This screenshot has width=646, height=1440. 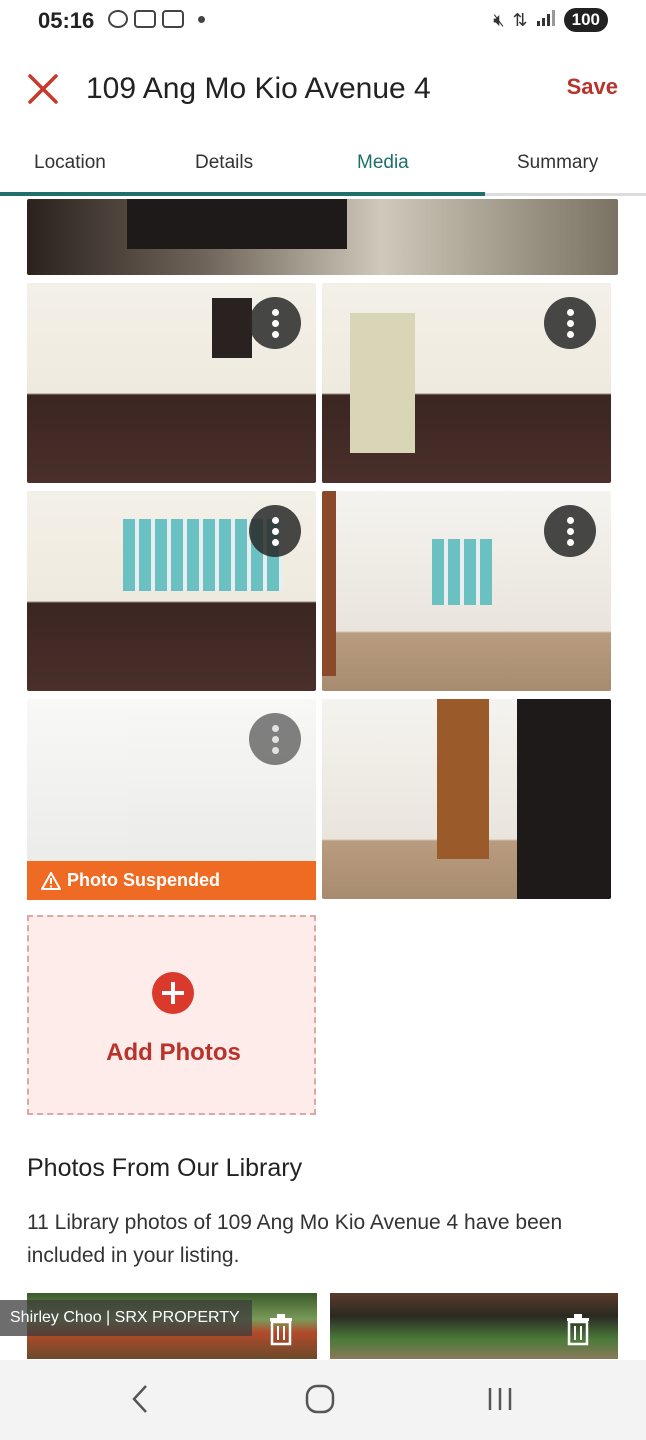 I want to click on status-system-icons: 🔇︎ ⇅ 100, so click(x=550, y=20).